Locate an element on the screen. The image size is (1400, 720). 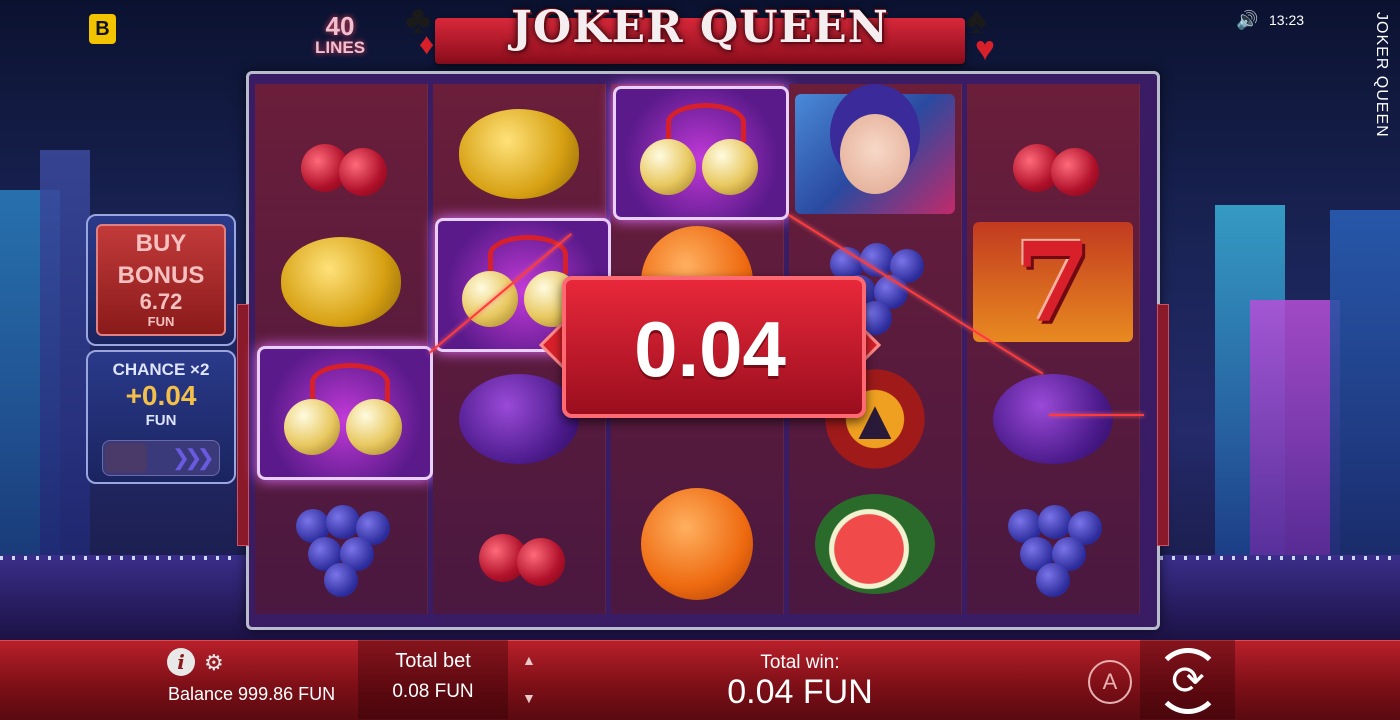
chance-currency: FUN is located at coordinates (161, 420).